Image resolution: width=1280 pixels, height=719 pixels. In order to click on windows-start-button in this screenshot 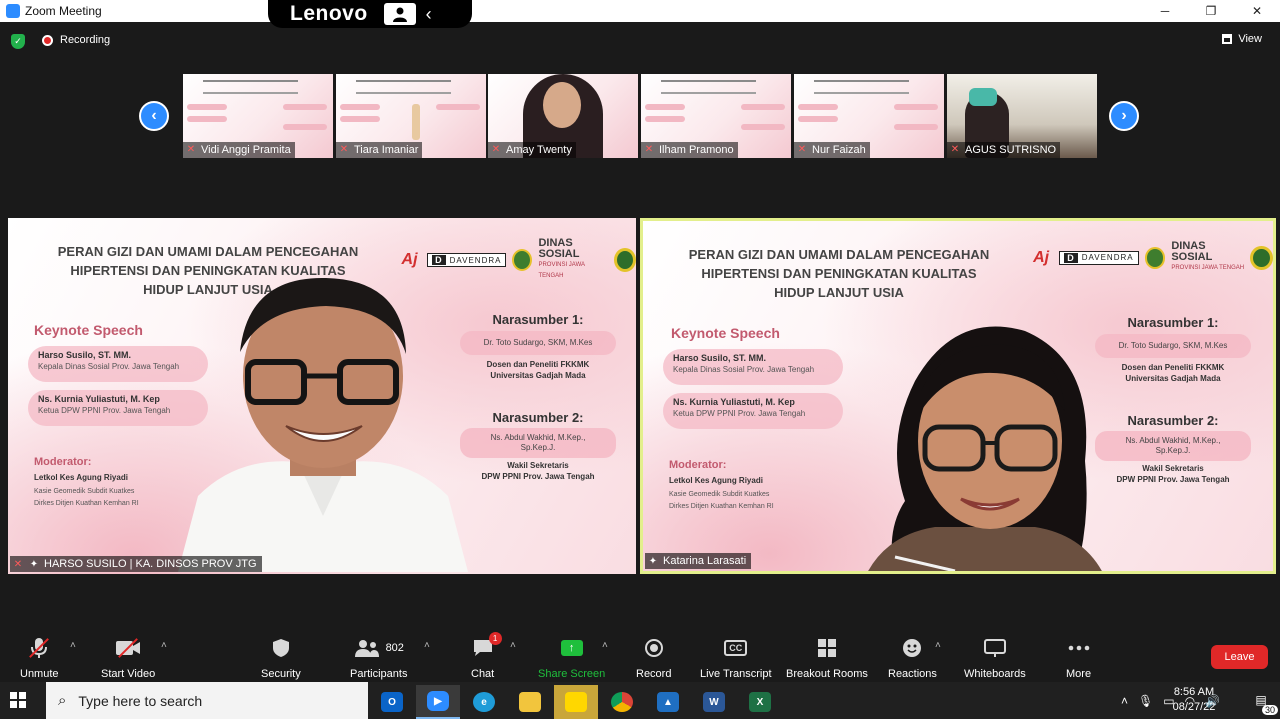, I will do `click(18, 700)`.